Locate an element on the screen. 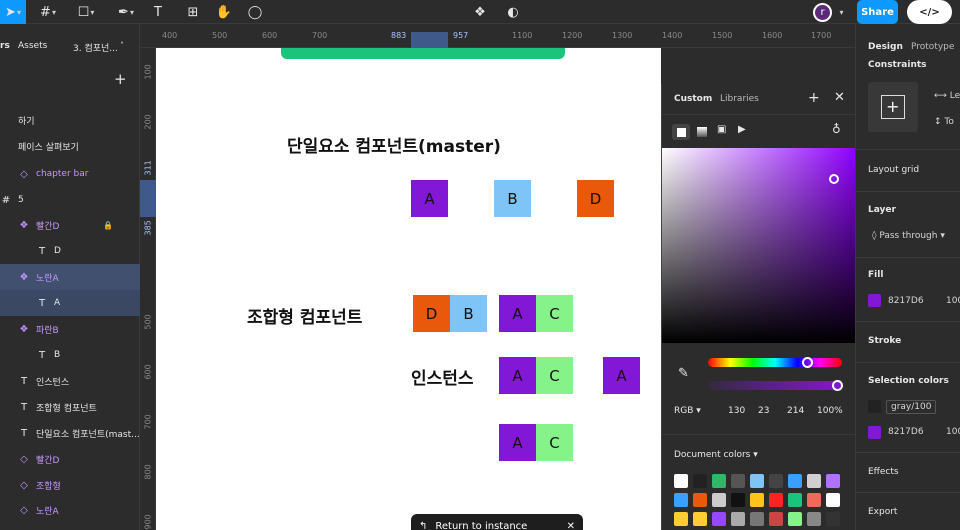  blend-mode-select: ◊ Pass through ▾ is located at coordinates (908, 236).